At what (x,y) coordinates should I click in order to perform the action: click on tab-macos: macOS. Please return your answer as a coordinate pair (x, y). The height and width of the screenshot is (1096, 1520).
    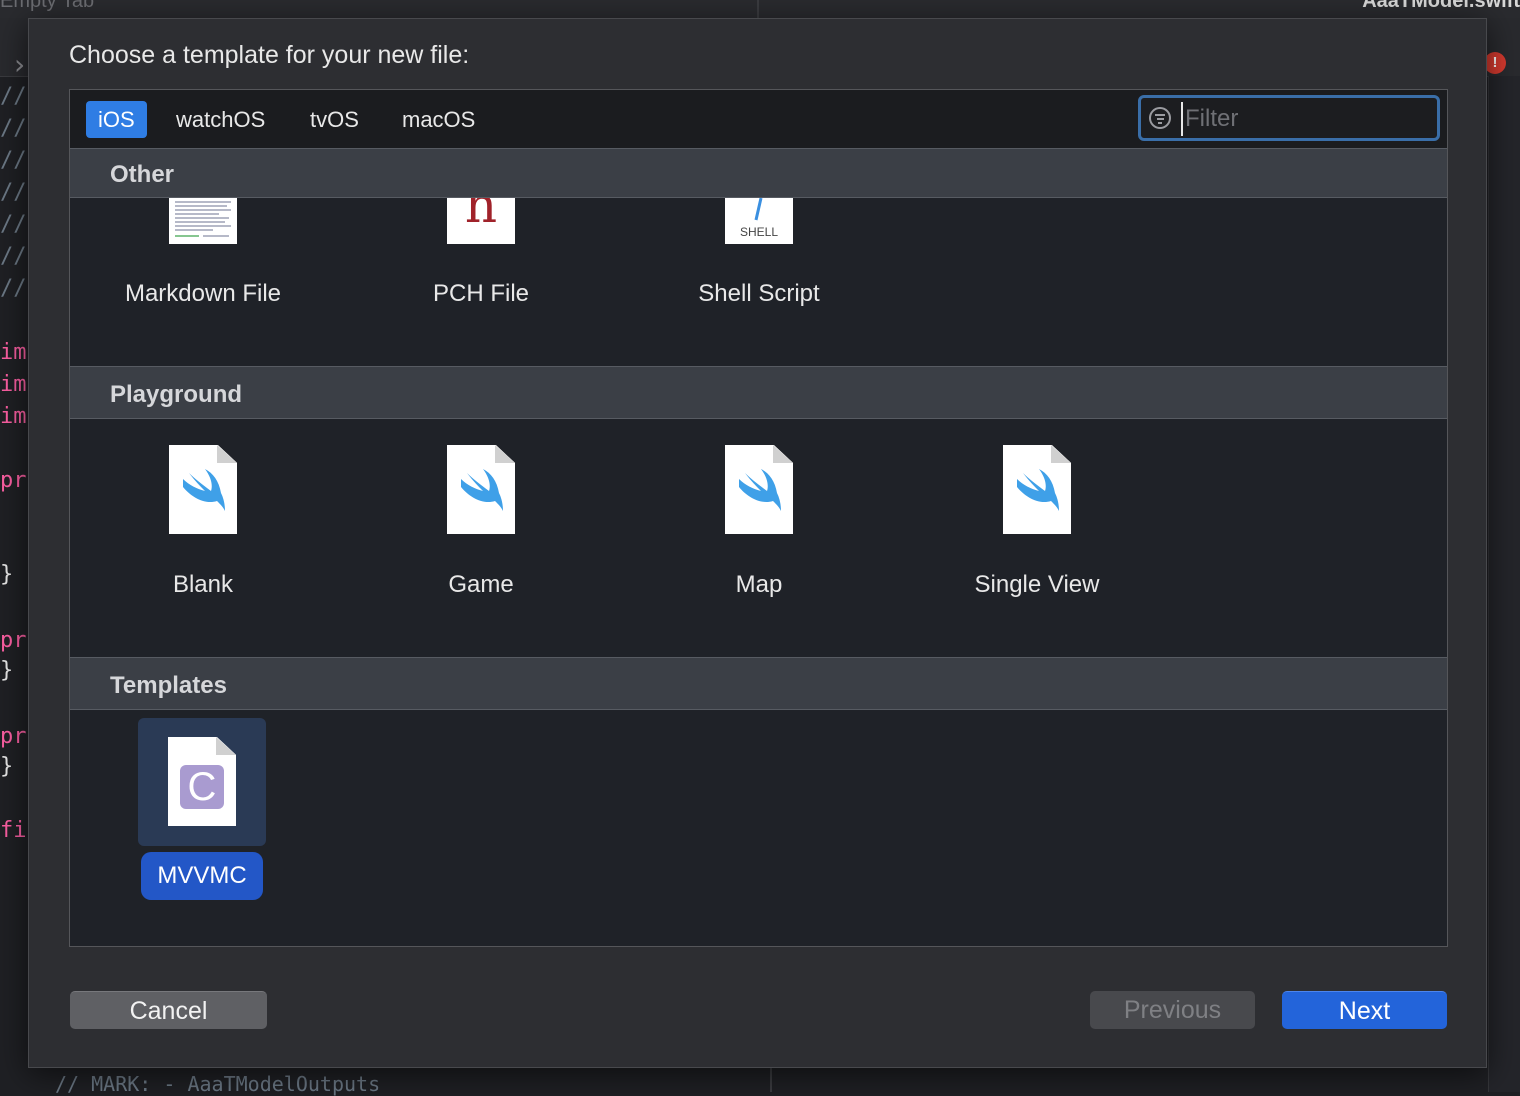
    Looking at the image, I should click on (438, 119).